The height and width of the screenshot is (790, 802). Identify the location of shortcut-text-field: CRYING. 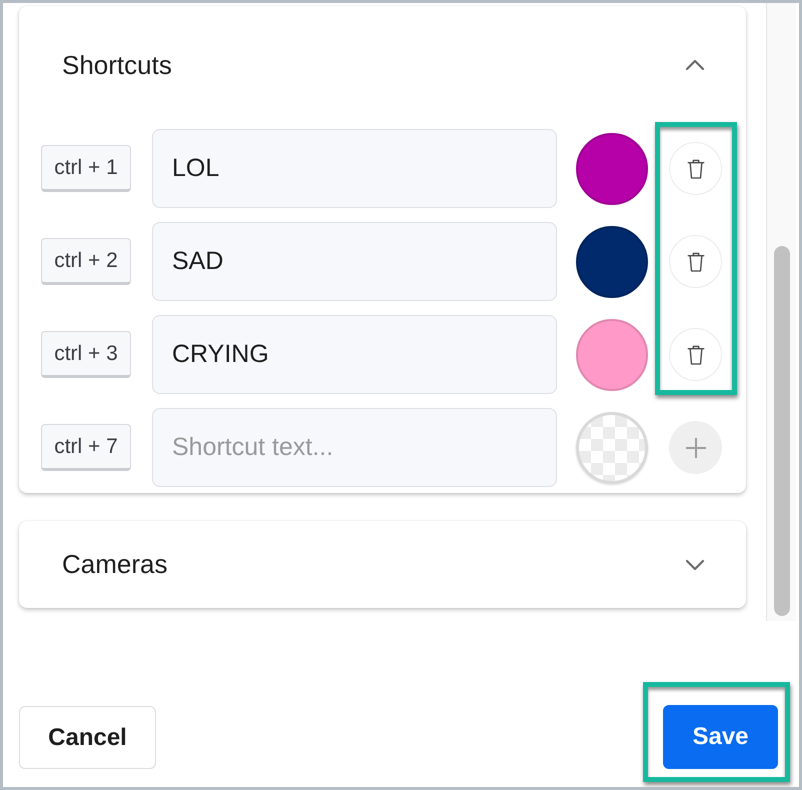
(354, 354).